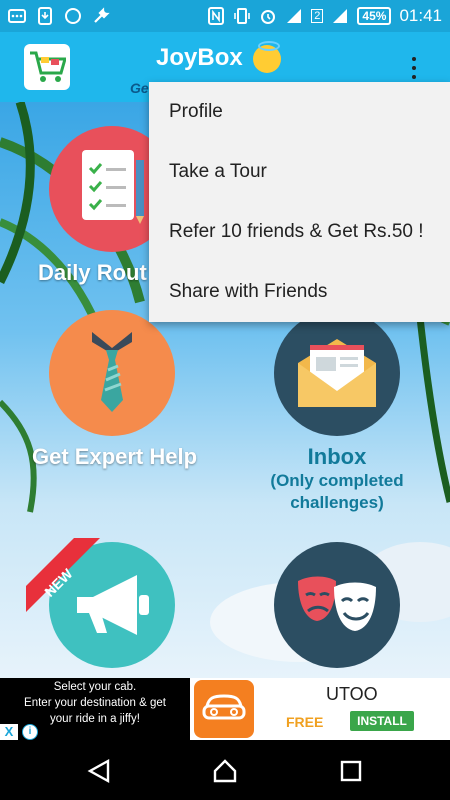 The image size is (450, 800). What do you see at coordinates (47, 67) in the screenshot?
I see `app-logo` at bounding box center [47, 67].